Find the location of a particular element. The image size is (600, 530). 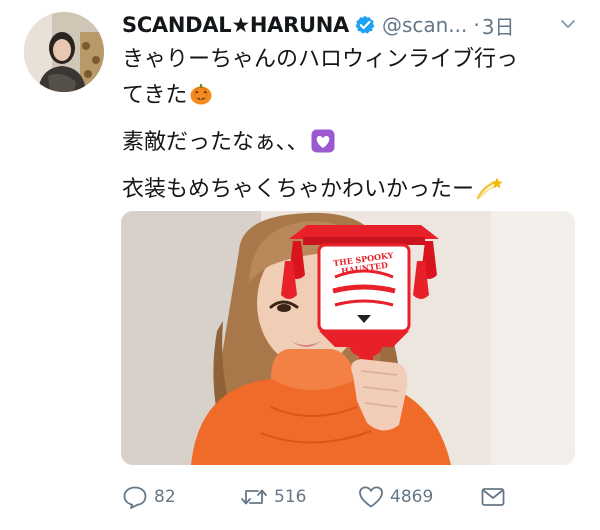

retweet-icon is located at coordinates (254, 497).